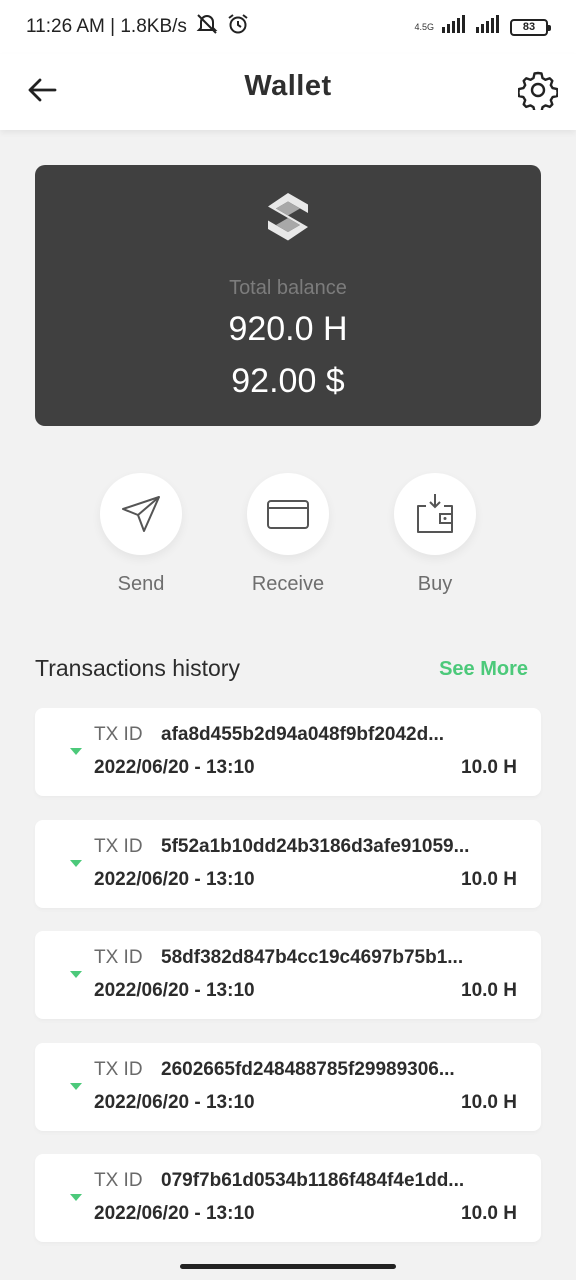  I want to click on send-label: Send, so click(141, 584).